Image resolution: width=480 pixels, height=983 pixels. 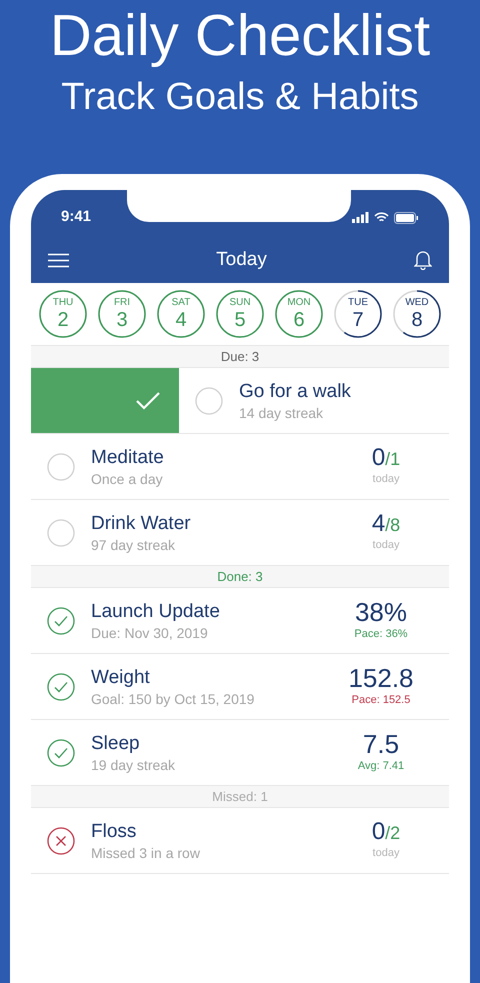 What do you see at coordinates (392, 525) in the screenshot?
I see `count-target: /8` at bounding box center [392, 525].